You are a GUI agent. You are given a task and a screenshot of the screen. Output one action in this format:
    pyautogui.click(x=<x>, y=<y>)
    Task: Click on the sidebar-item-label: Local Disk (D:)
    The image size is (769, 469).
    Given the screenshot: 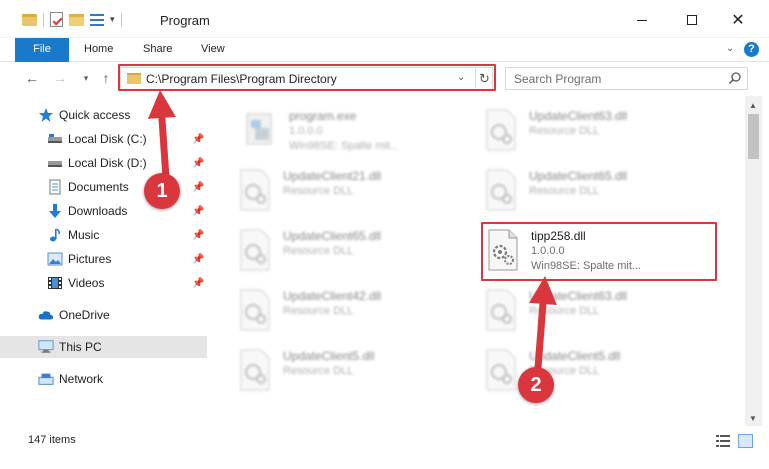 What is the action you would take?
    pyautogui.click(x=107, y=163)
    